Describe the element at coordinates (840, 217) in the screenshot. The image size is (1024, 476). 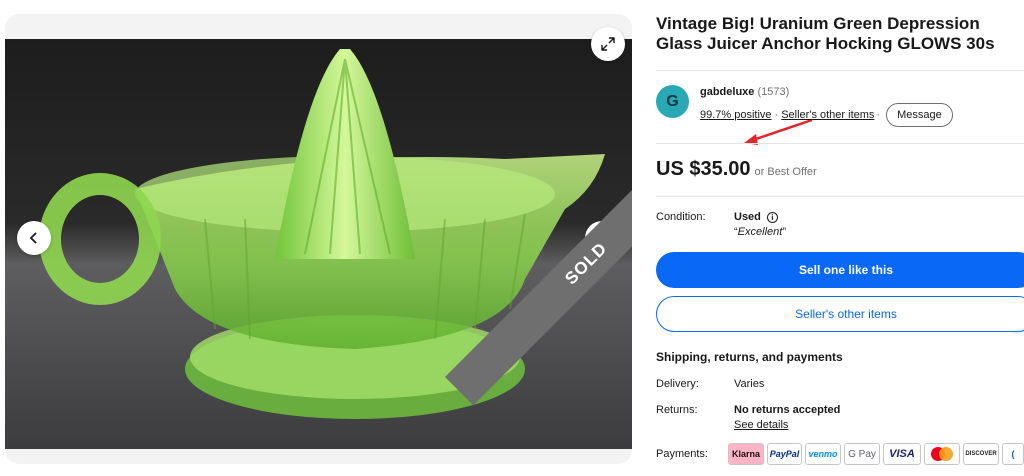
I see `condition-row: Condition: Used i` at that location.